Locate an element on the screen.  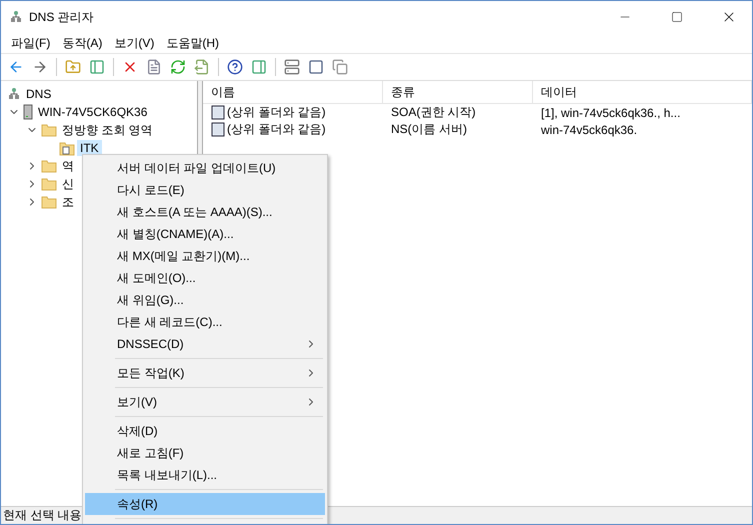
menu-item: 모든 작업(K) is located at coordinates (205, 373).